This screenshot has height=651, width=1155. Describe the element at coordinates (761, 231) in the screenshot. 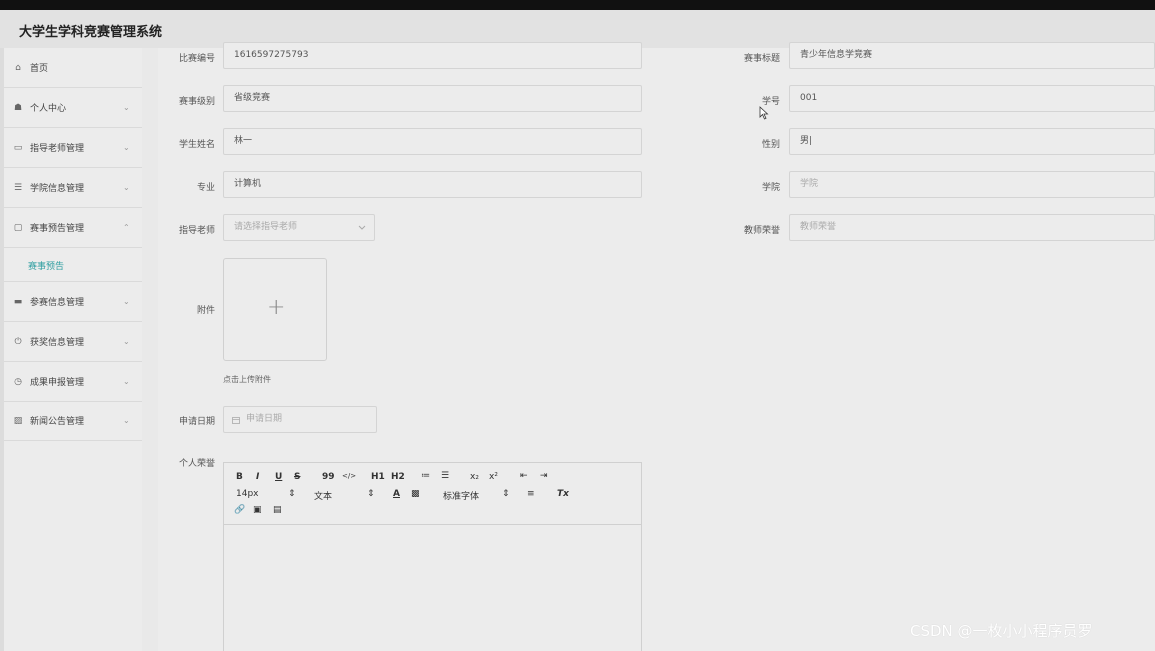

I see `teacher-honor-label: 教师荣誉` at that location.